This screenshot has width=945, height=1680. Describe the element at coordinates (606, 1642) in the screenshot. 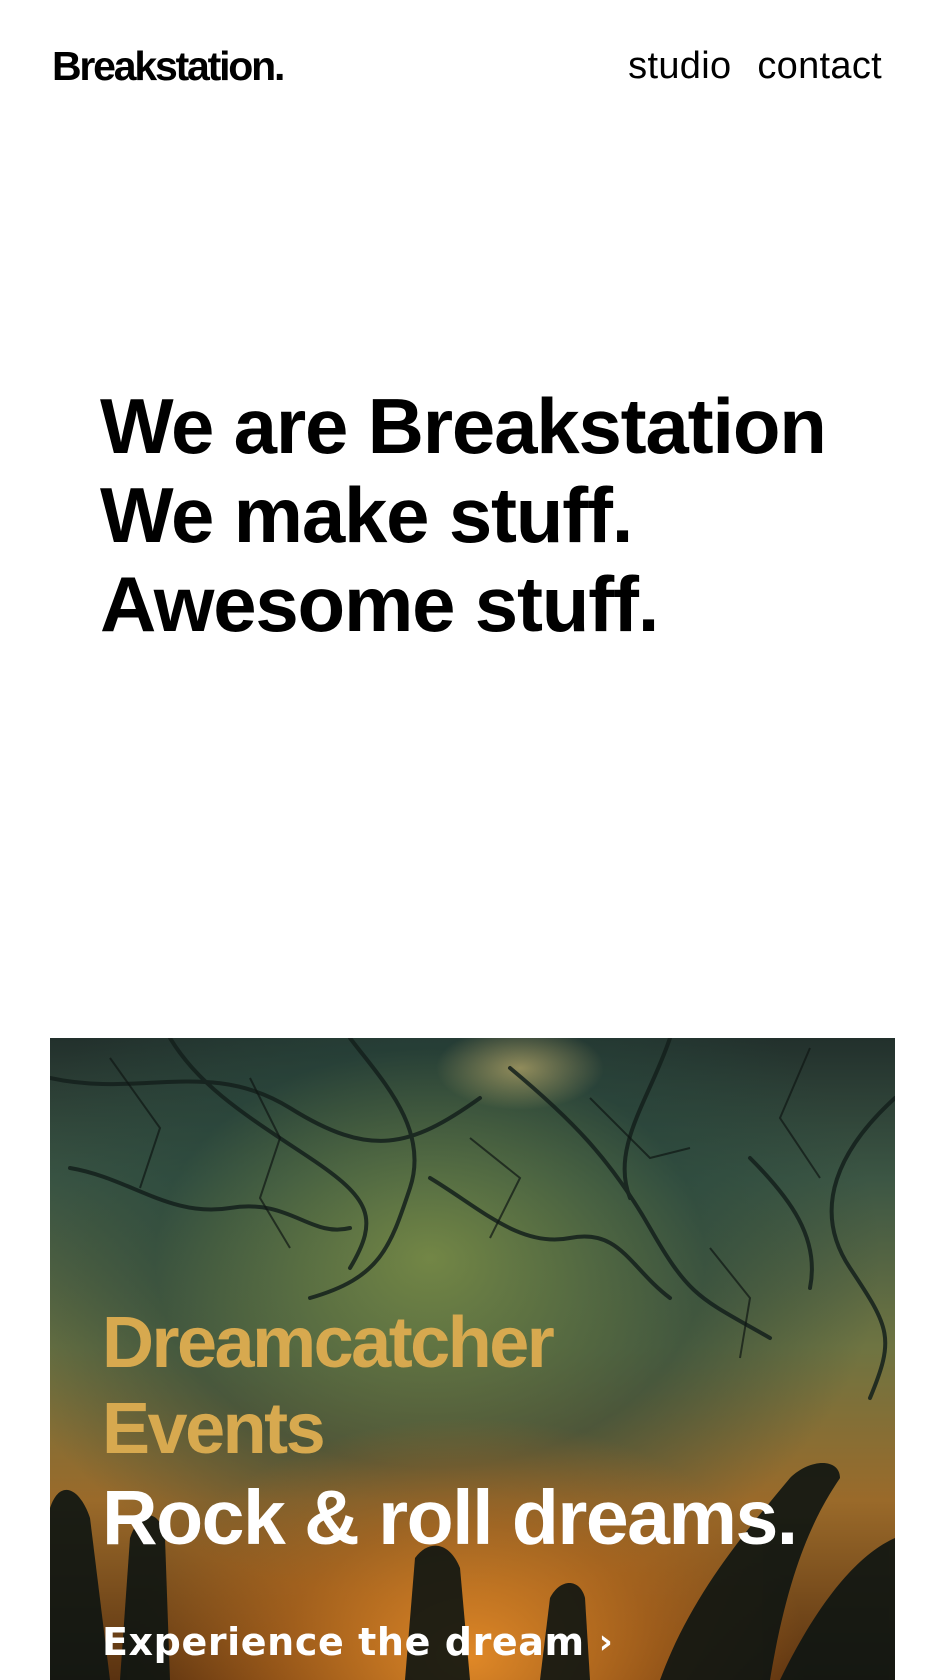

I see `chevron-right-icon: ›` at that location.